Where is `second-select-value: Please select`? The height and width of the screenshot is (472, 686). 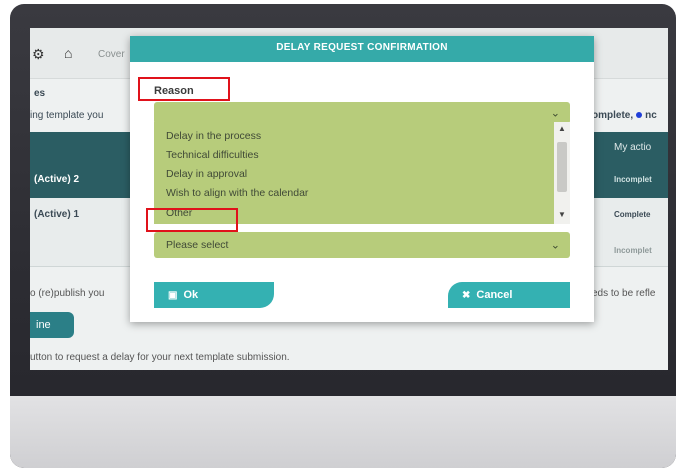
second-select-value: Please select is located at coordinates (197, 245).